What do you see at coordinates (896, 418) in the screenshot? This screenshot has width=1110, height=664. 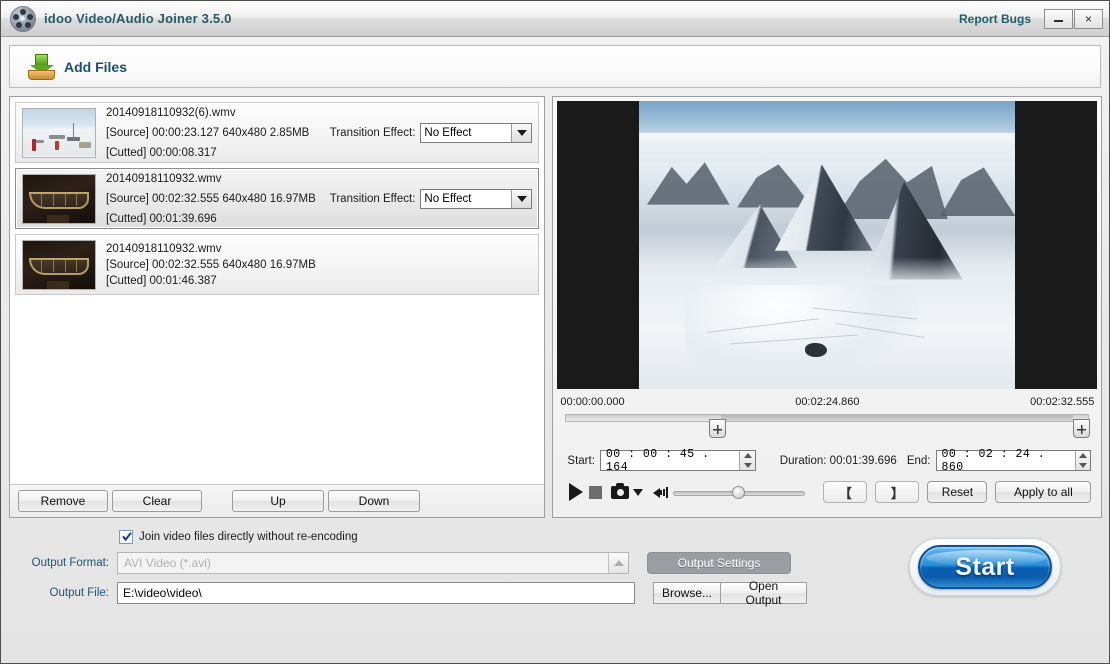 I see `timeline-selection-range` at bounding box center [896, 418].